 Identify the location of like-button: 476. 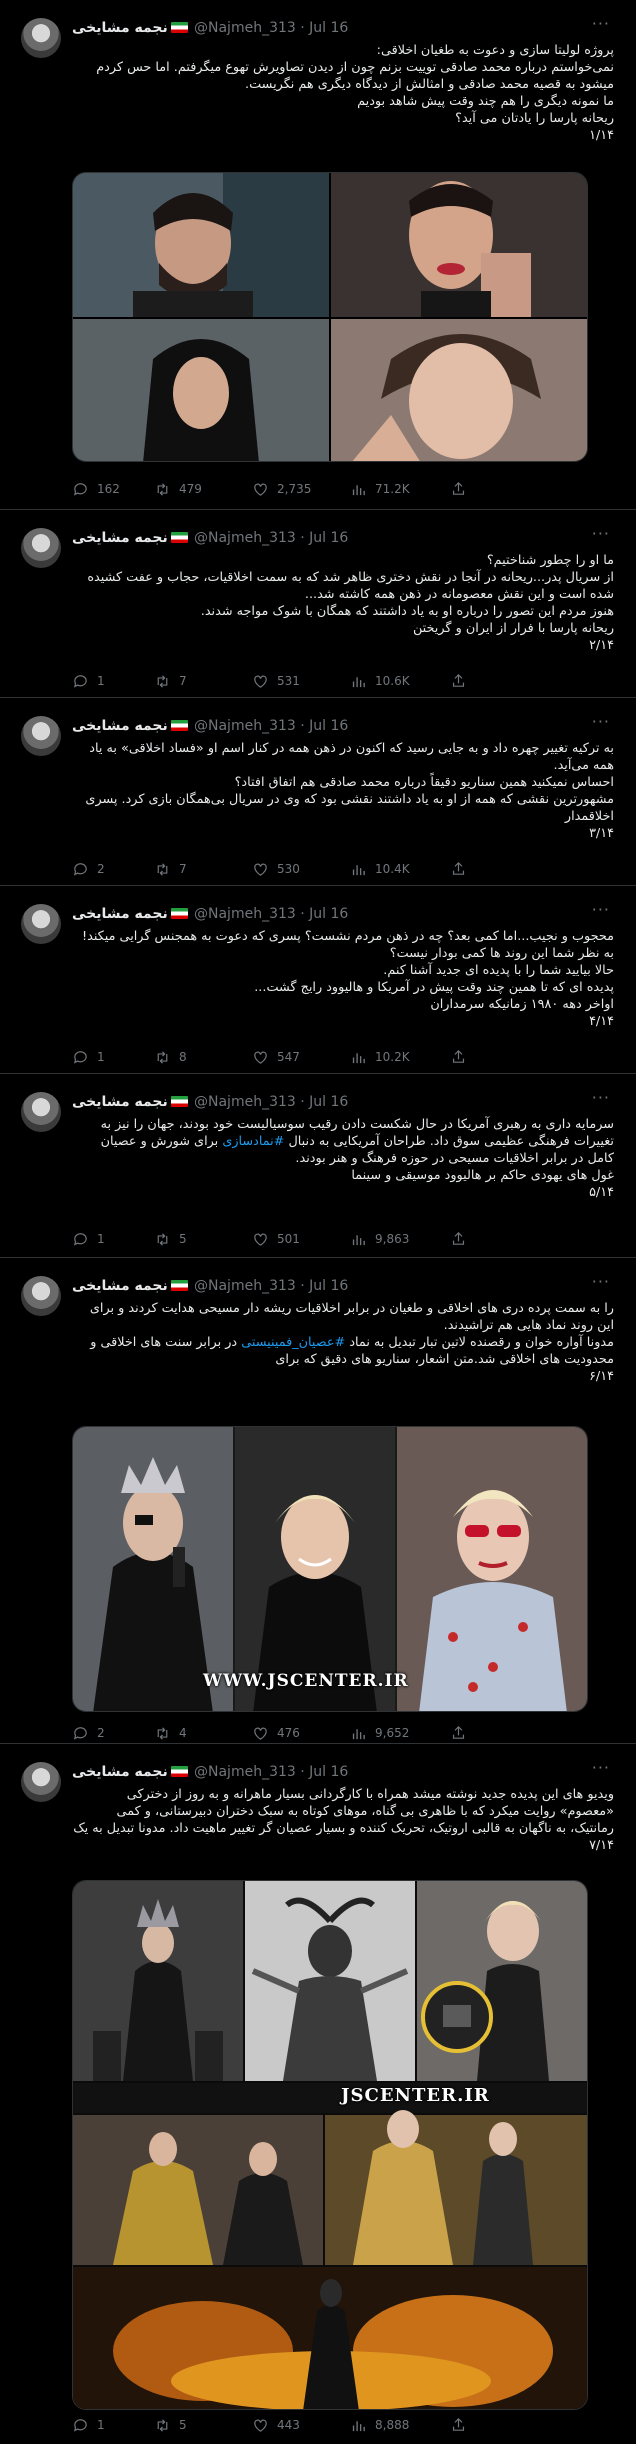
(276, 1733).